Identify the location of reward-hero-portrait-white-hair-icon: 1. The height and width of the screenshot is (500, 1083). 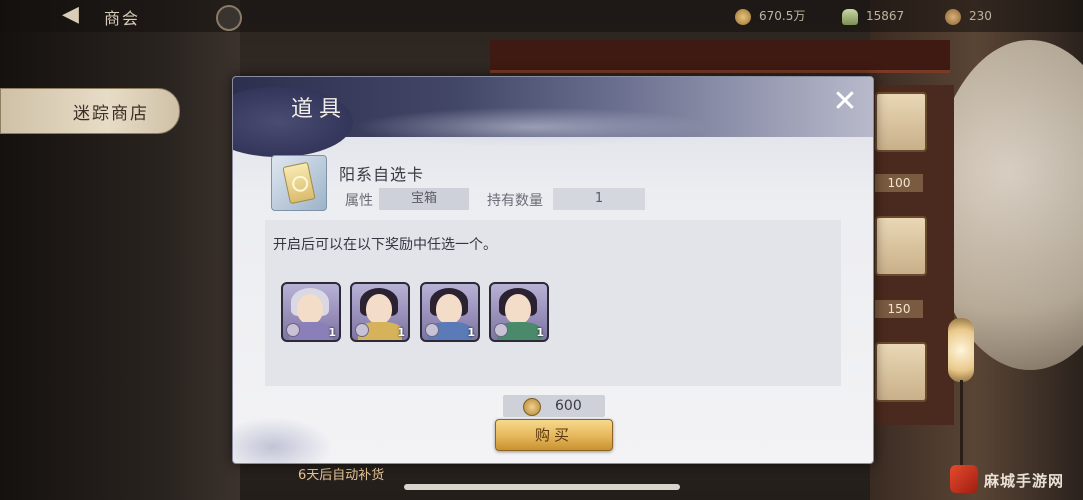
(311, 312).